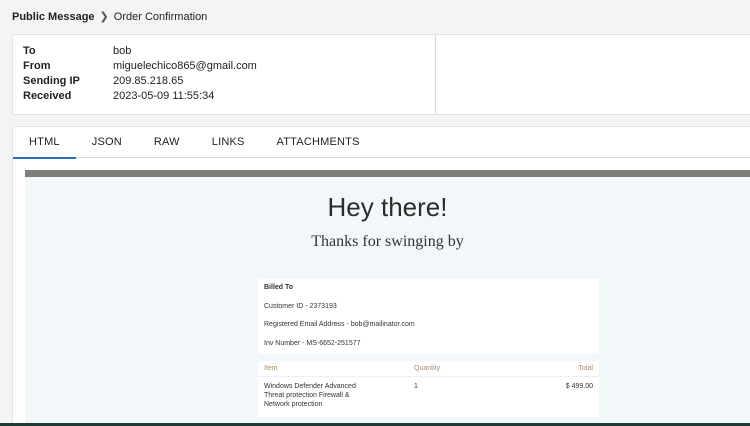  I want to click on invoice-number: Inv Number - MS-6652-251577, so click(312, 343).